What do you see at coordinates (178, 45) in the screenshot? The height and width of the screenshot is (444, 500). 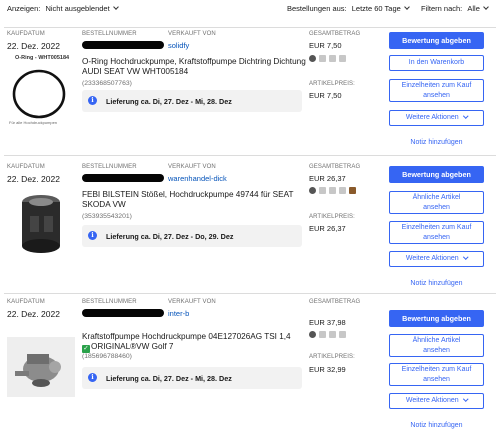 I see `seller-link: solidfy` at bounding box center [178, 45].